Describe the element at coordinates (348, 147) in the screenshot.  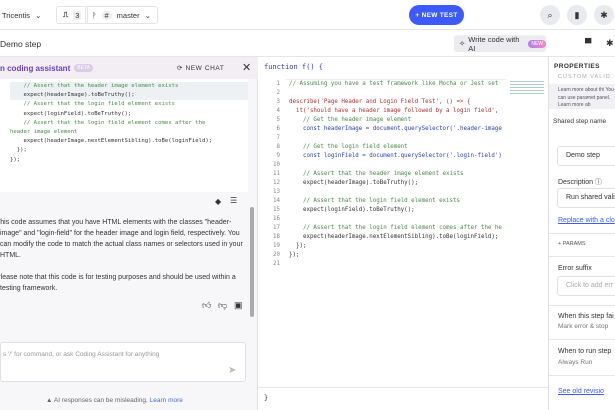
I see `line-text: // Get the login field element` at that location.